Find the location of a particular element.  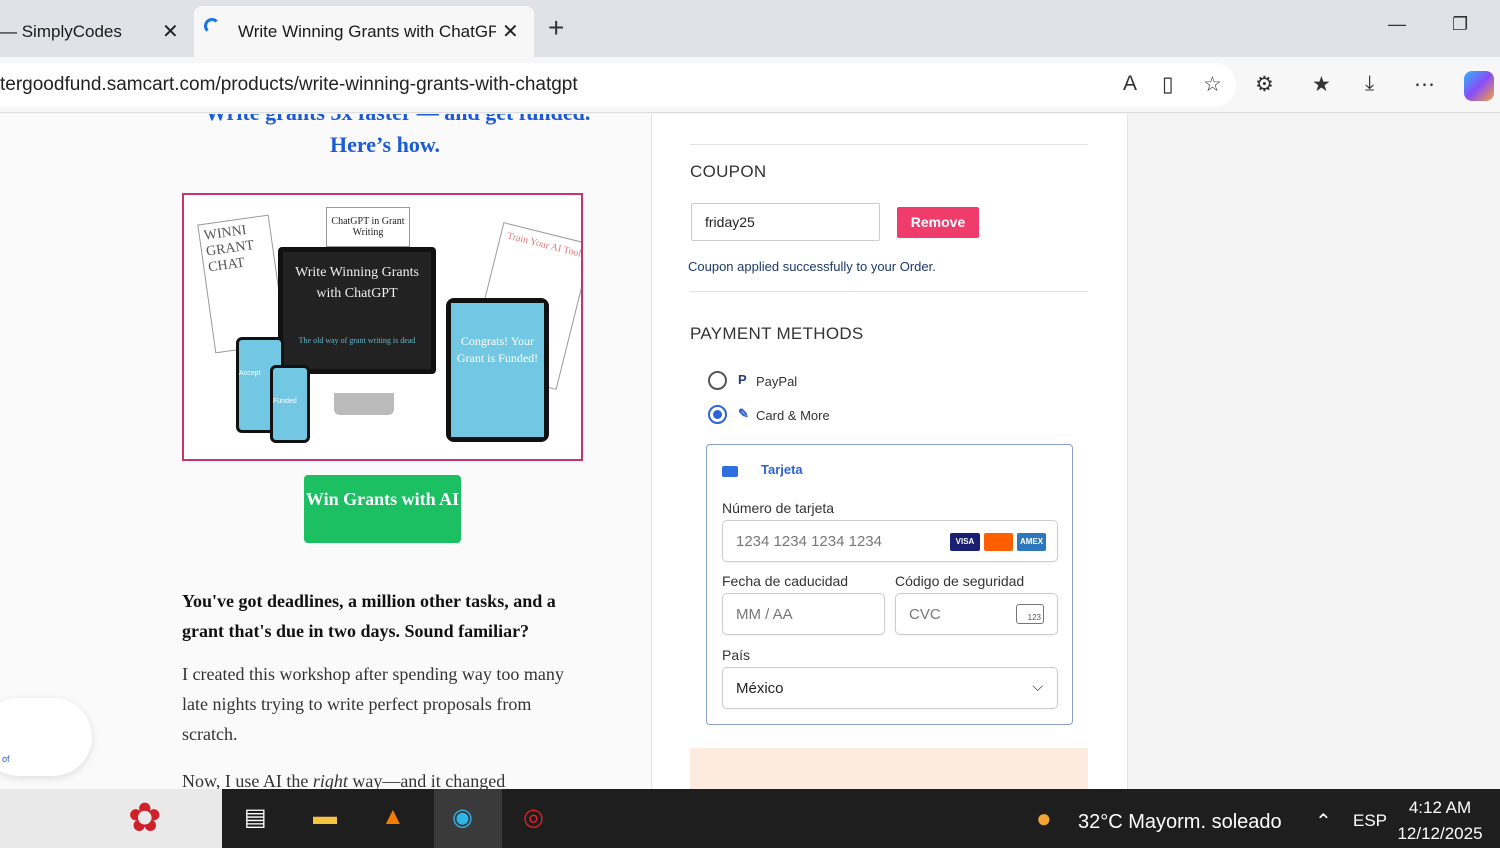

card-icon: ✎ is located at coordinates (743, 413).